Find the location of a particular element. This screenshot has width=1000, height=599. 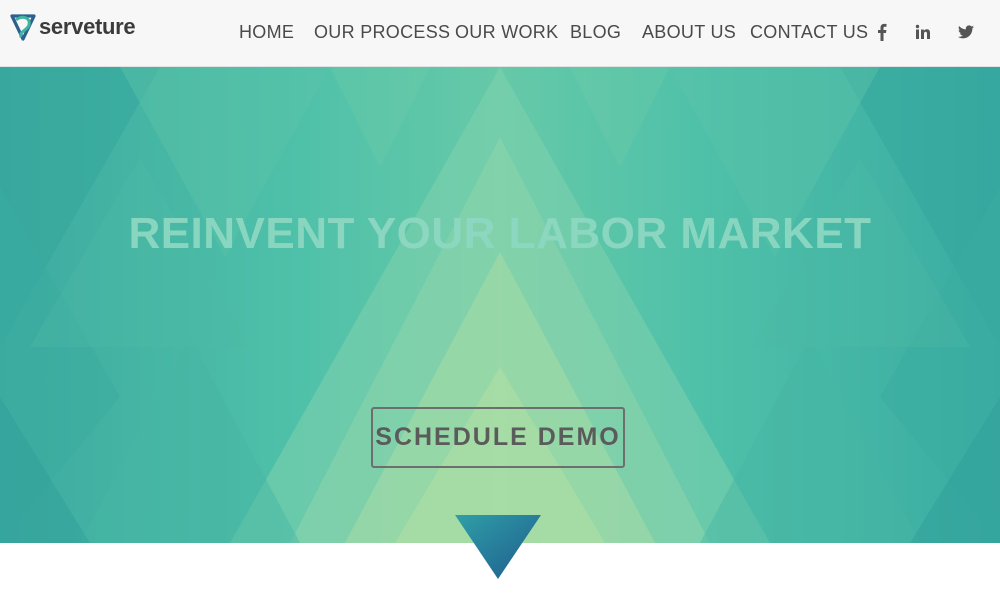

linkedin-icon is located at coordinates (923, 32).